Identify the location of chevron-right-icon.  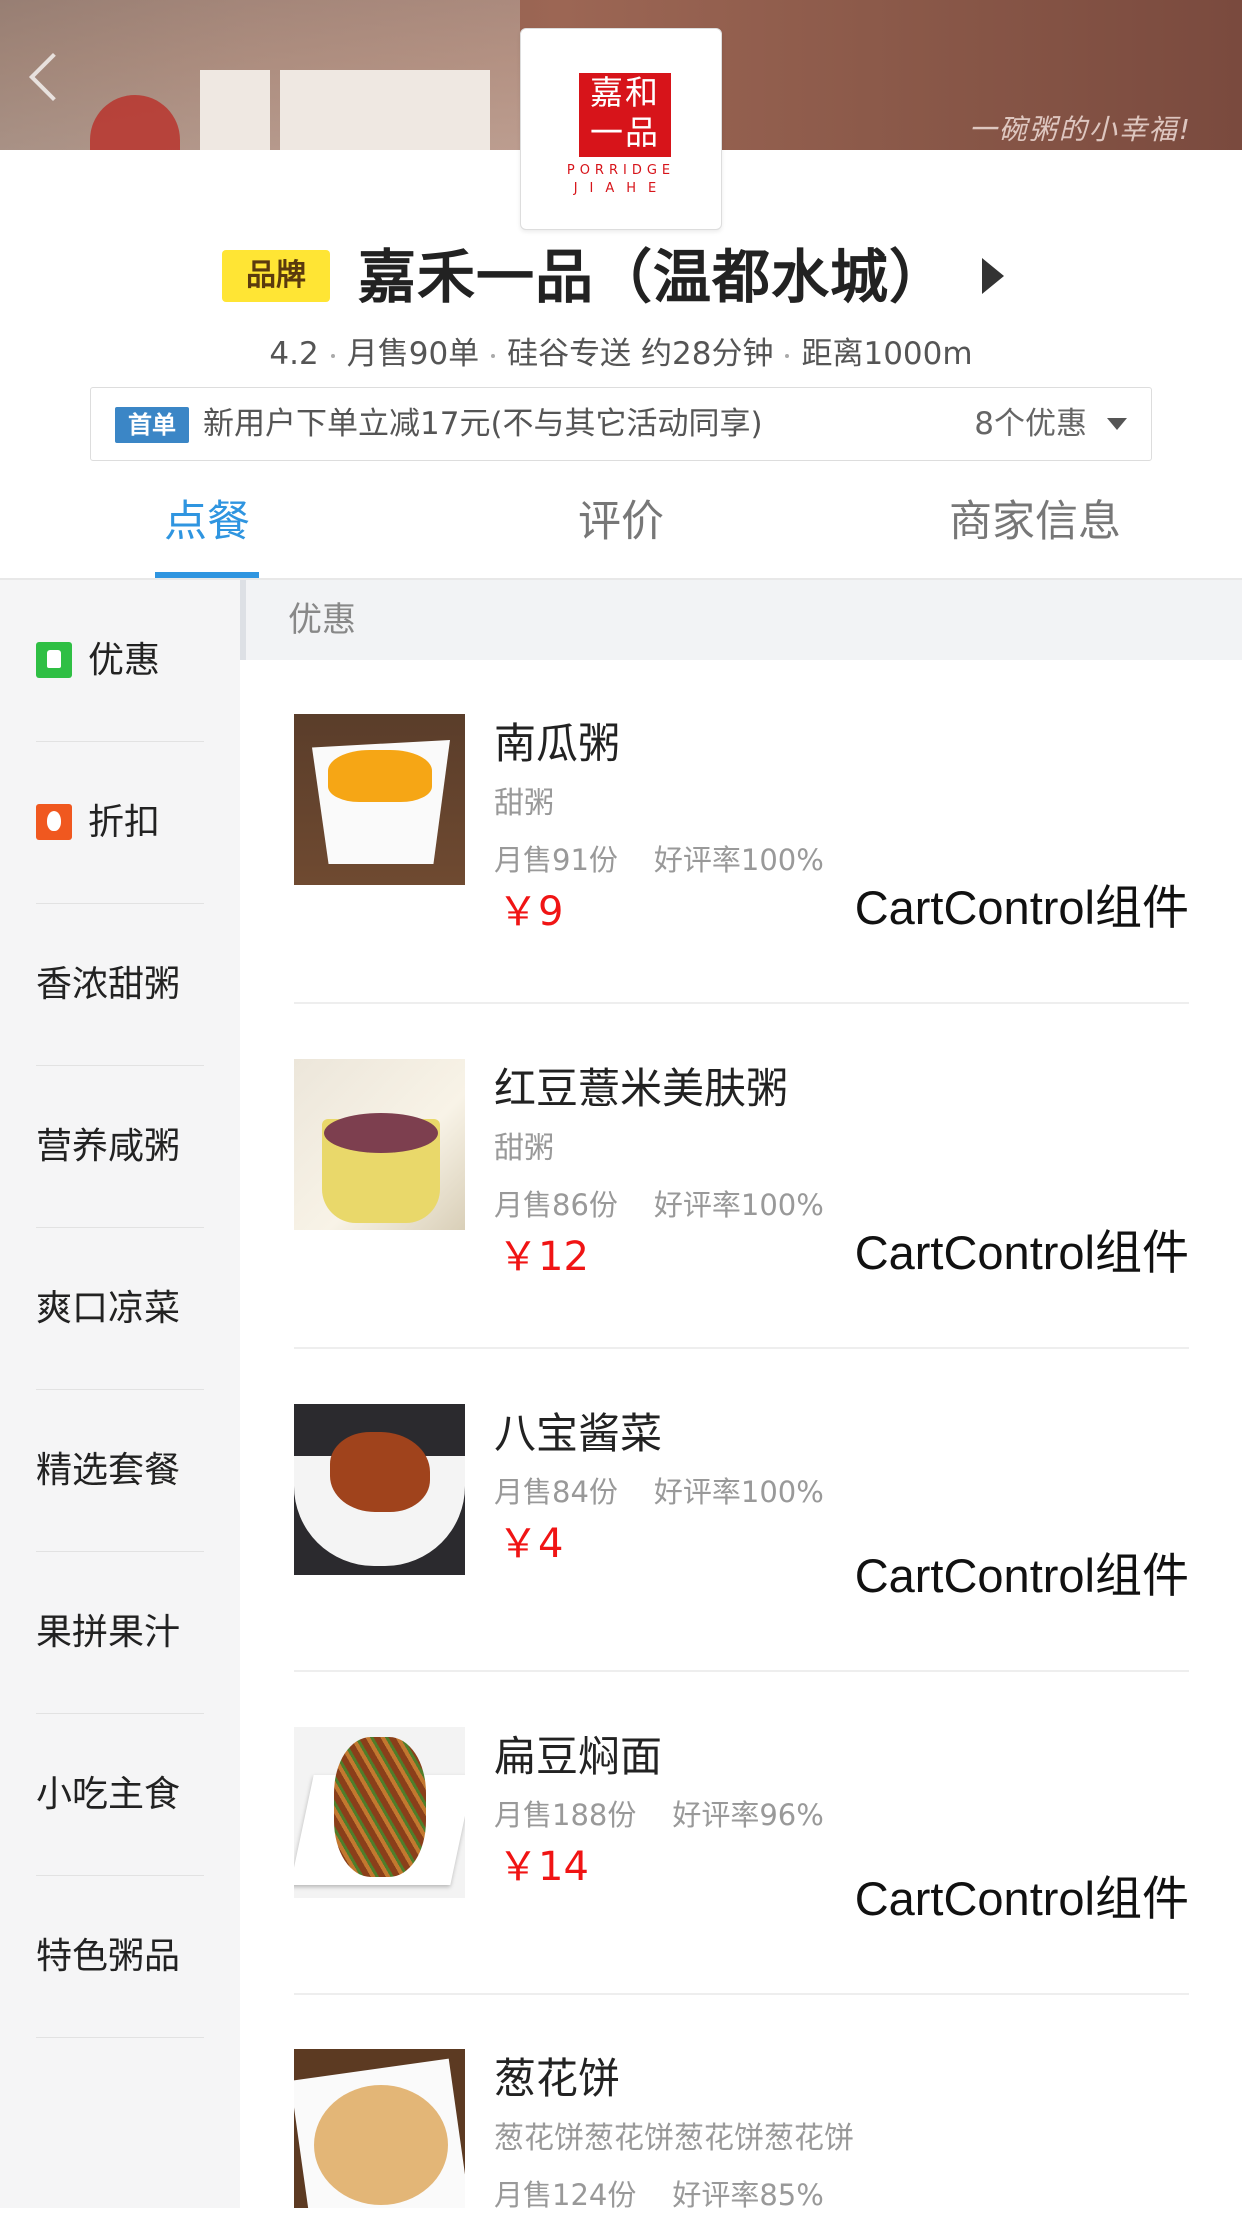
(993, 276).